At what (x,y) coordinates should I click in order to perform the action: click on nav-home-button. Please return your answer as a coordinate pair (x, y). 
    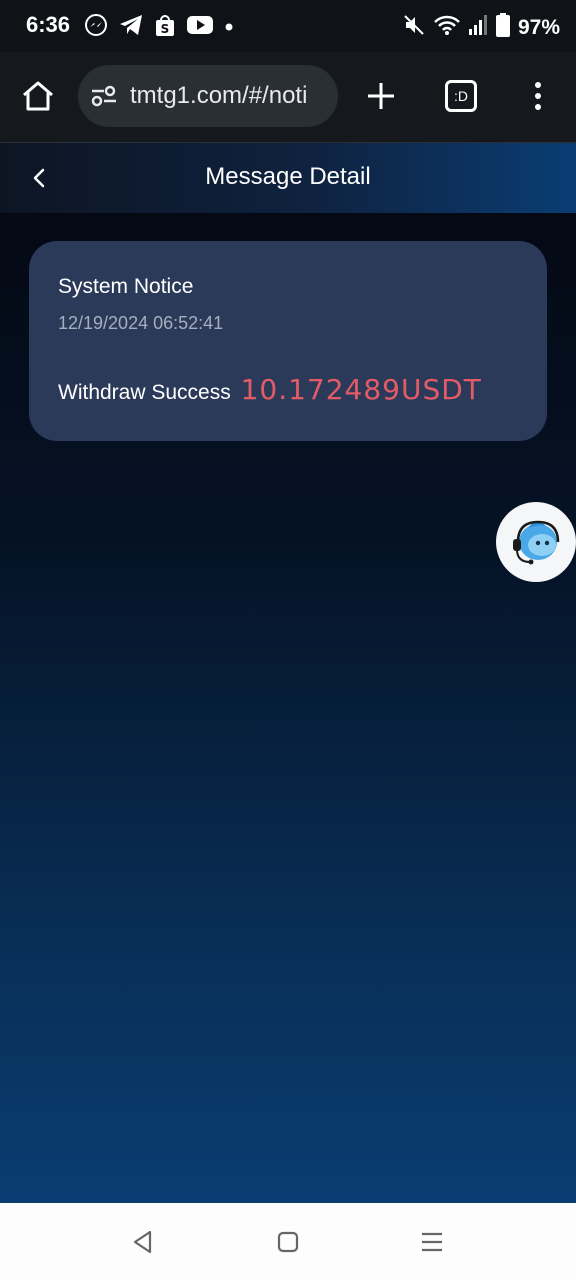
    Looking at the image, I should click on (288, 1244).